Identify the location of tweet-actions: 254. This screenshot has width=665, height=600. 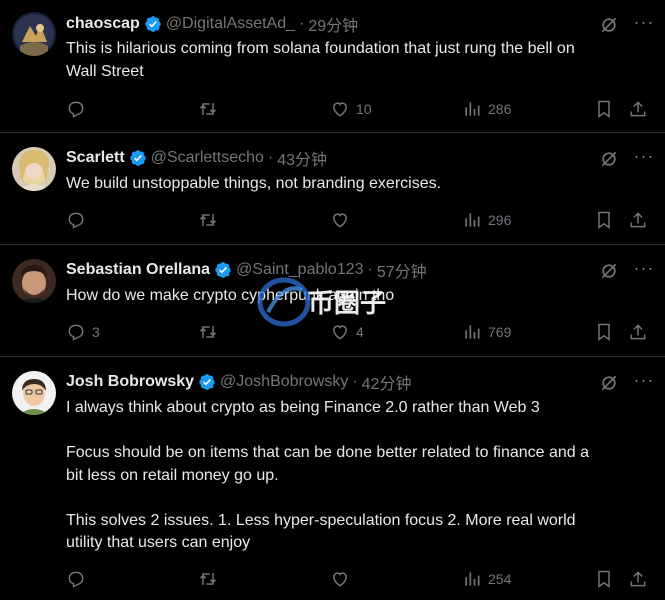
(332, 579).